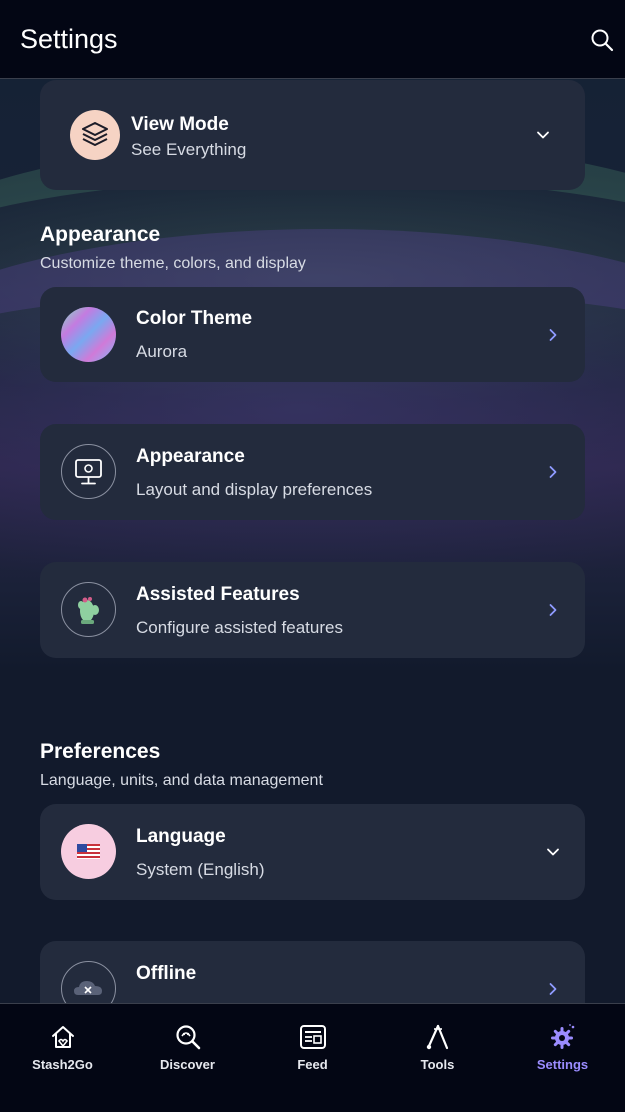 This screenshot has width=625, height=1112. I want to click on color-theme-title: Color Theme, so click(194, 318).